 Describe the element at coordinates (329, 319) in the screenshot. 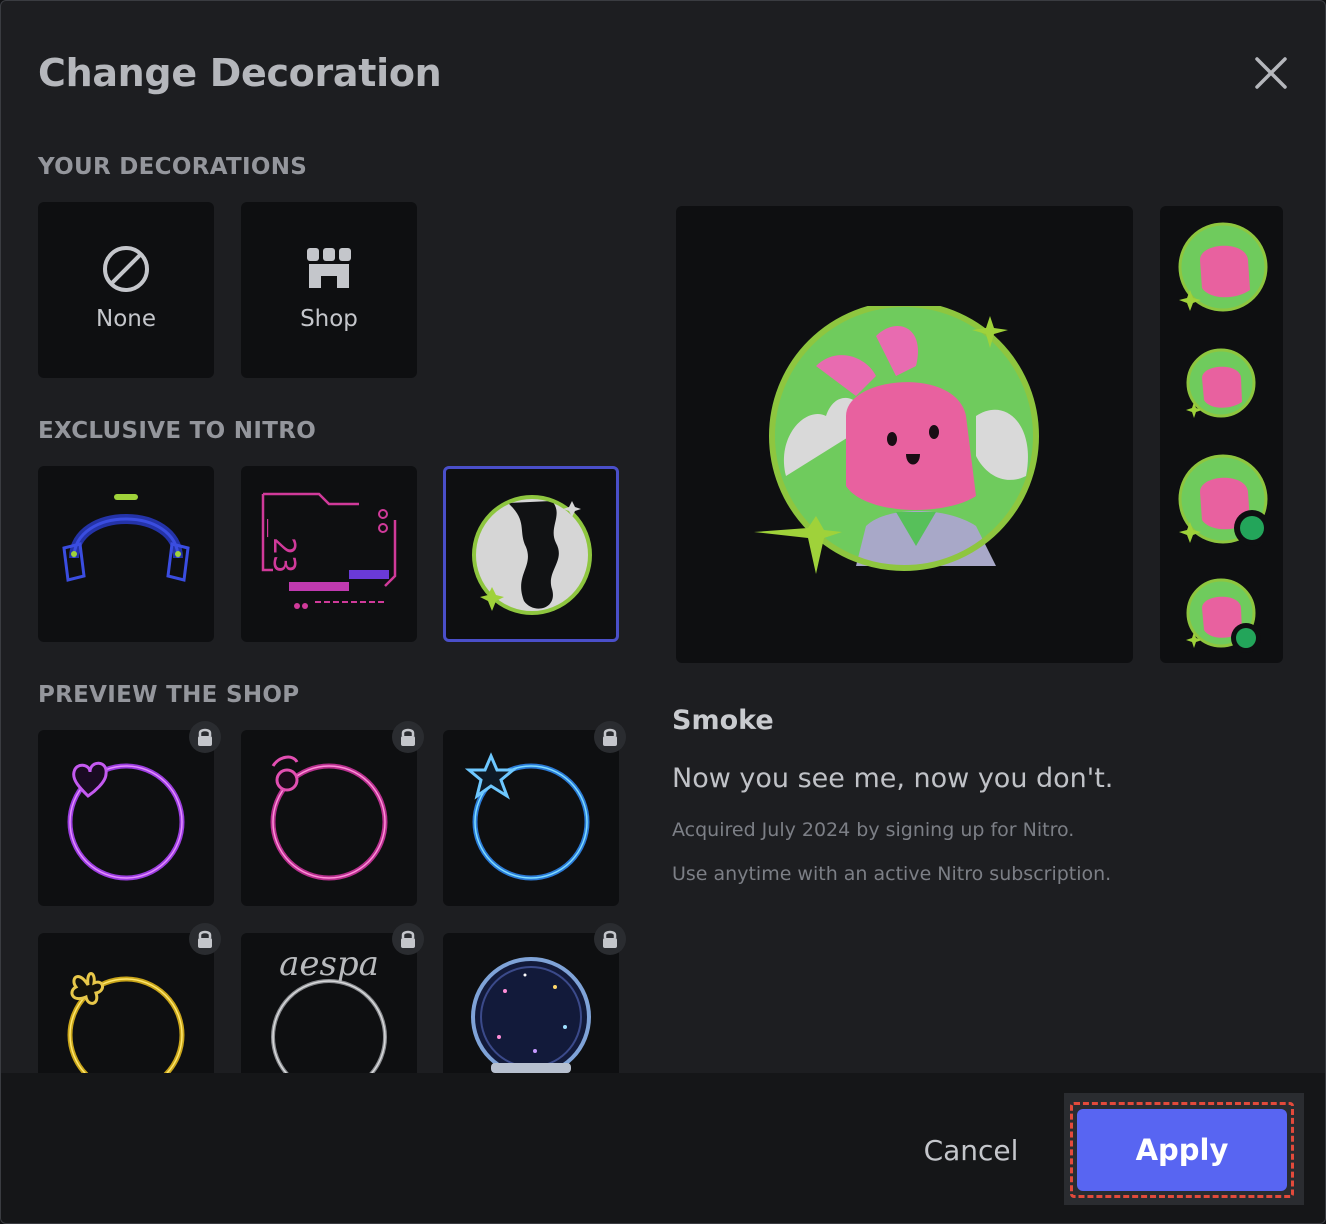

I see `decoration-shop-label: Shop` at that location.